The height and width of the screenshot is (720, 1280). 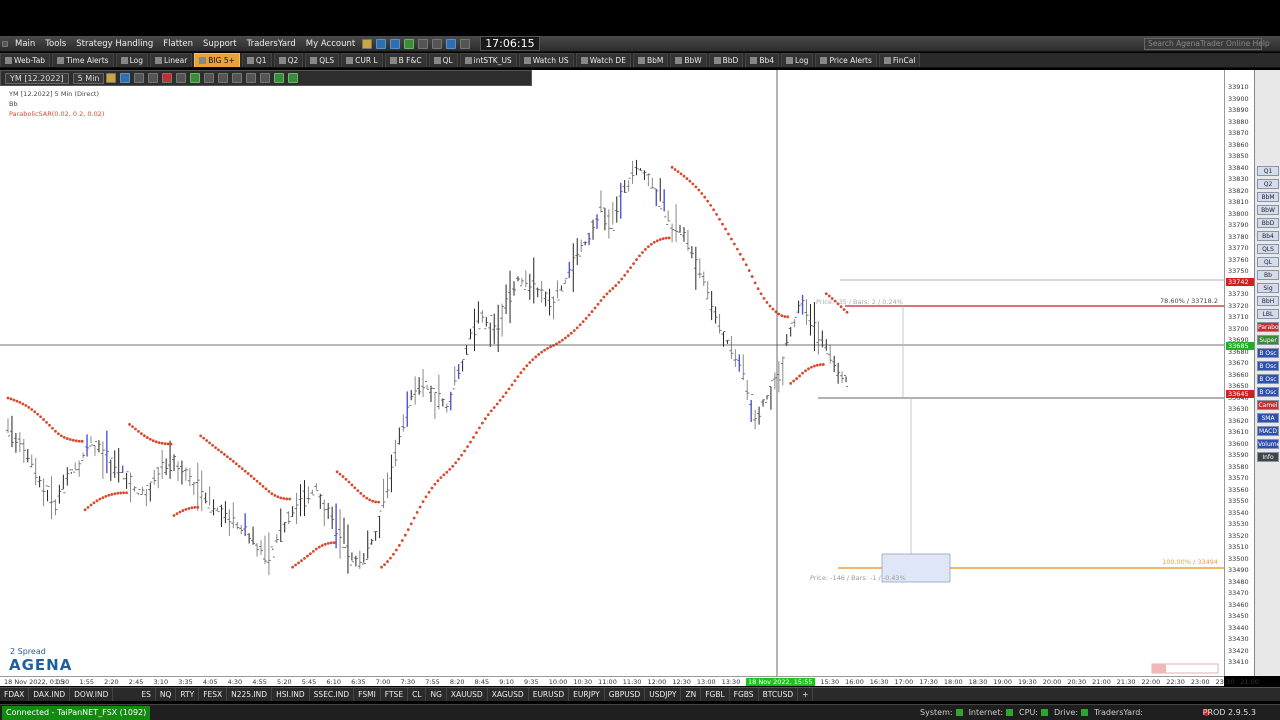 I want to click on workspace-tab: Watch US, so click(x=546, y=60).